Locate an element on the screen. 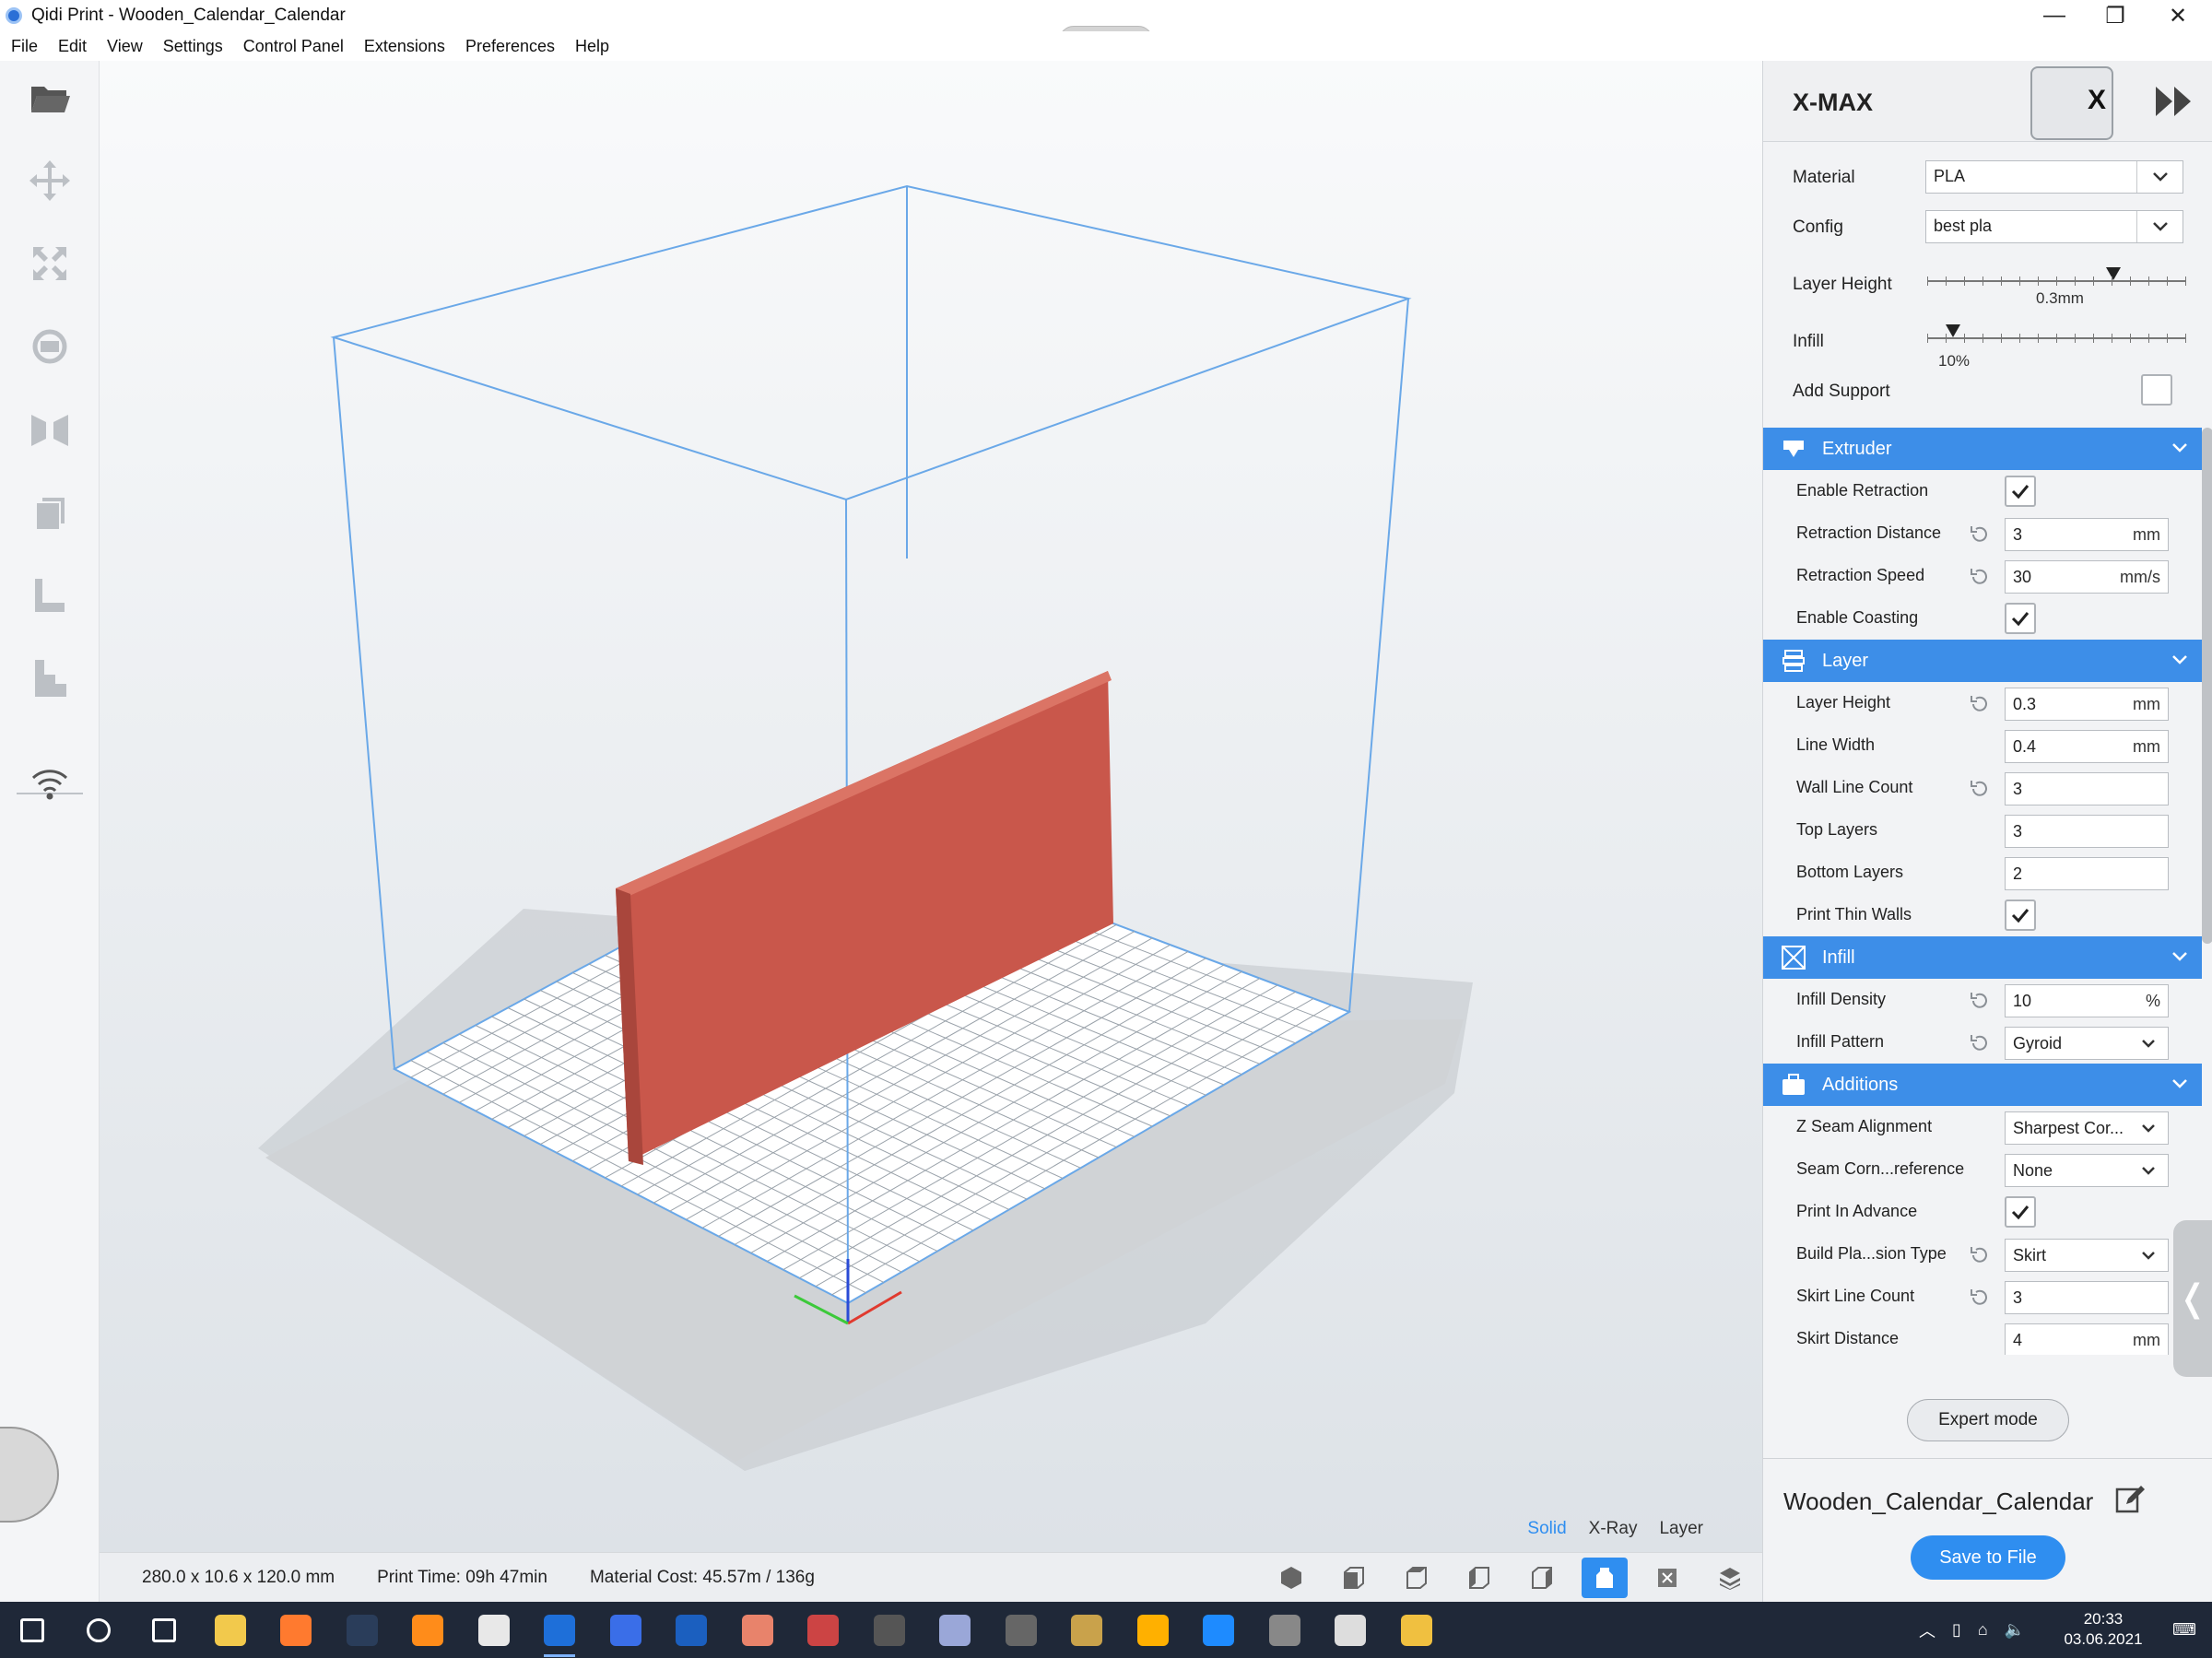 The height and width of the screenshot is (1658, 2212). front-view-icon is located at coordinates (1354, 1578).